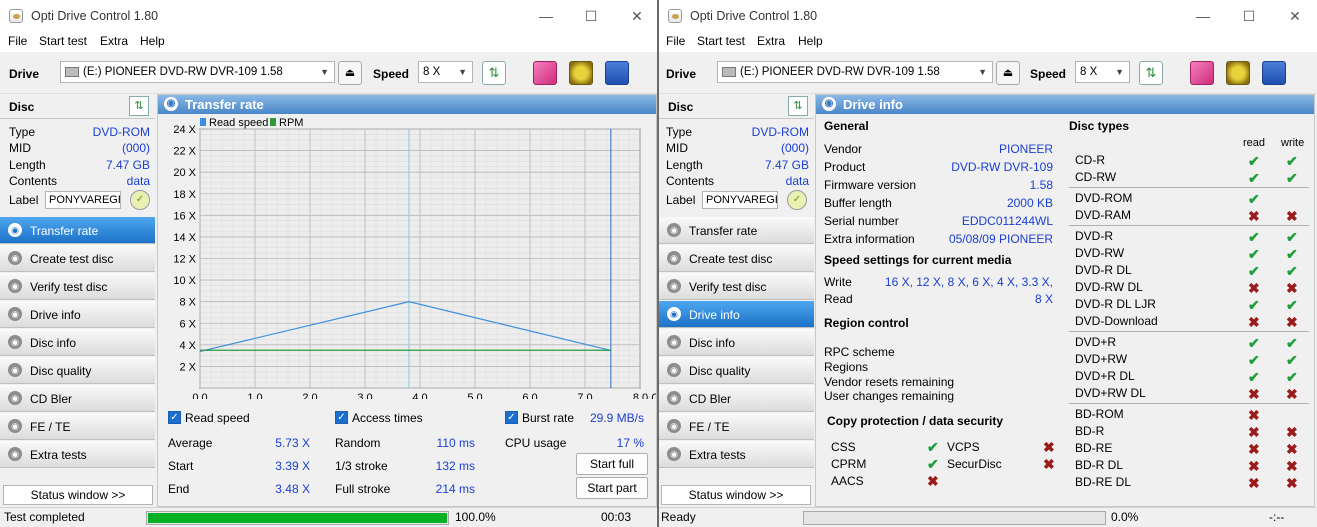 The width and height of the screenshot is (1317, 527). Describe the element at coordinates (51, 399) in the screenshot. I see `nav-label: CD Bler` at that location.